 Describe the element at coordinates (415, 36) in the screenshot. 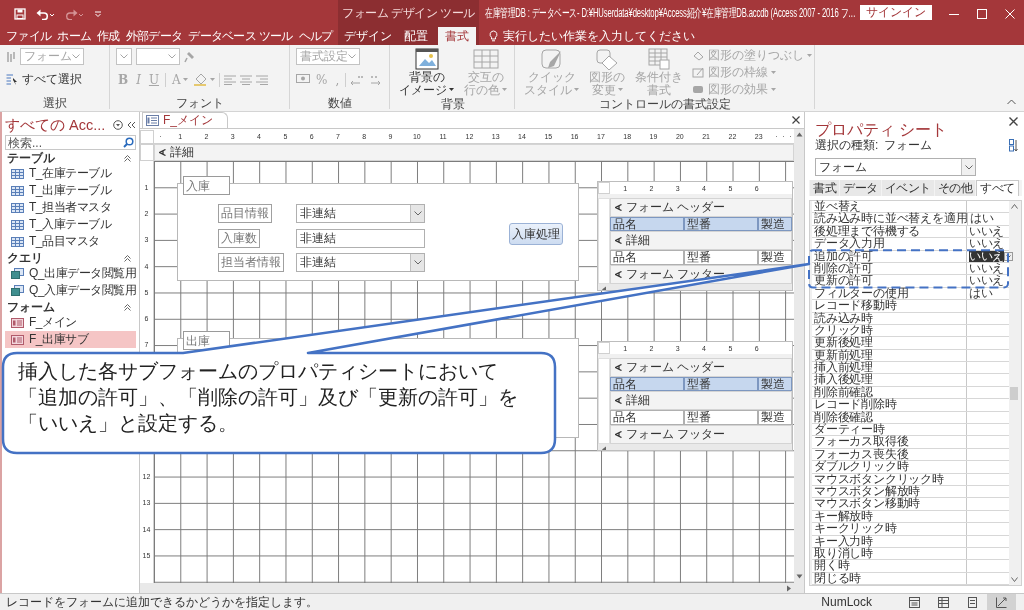

I see `ribbon-tab: 配置` at that location.